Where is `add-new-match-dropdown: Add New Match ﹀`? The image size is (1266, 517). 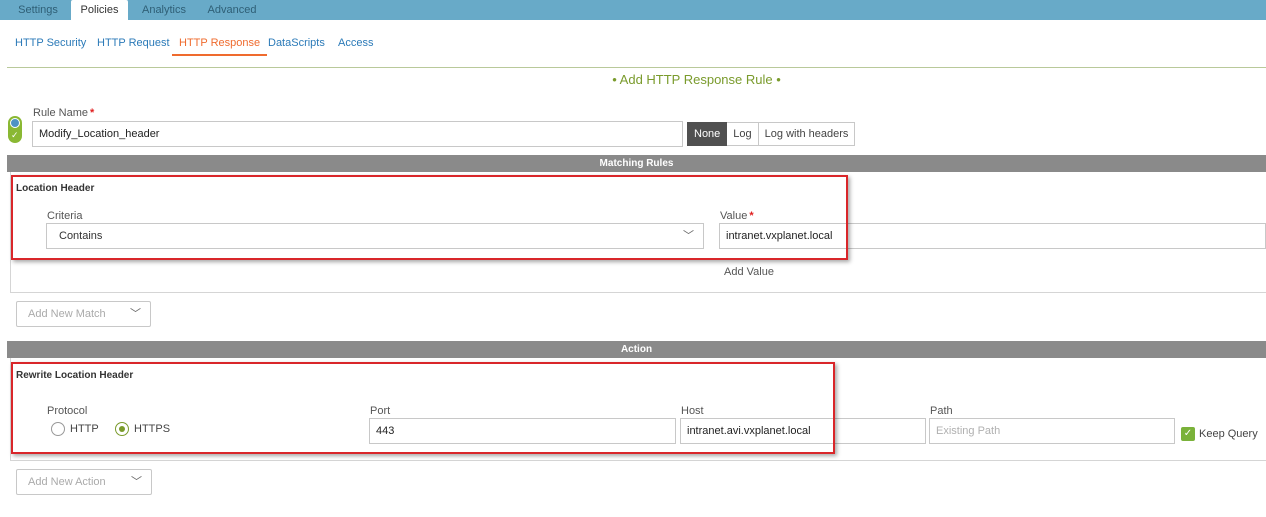 add-new-match-dropdown: Add New Match ﹀ is located at coordinates (83, 314).